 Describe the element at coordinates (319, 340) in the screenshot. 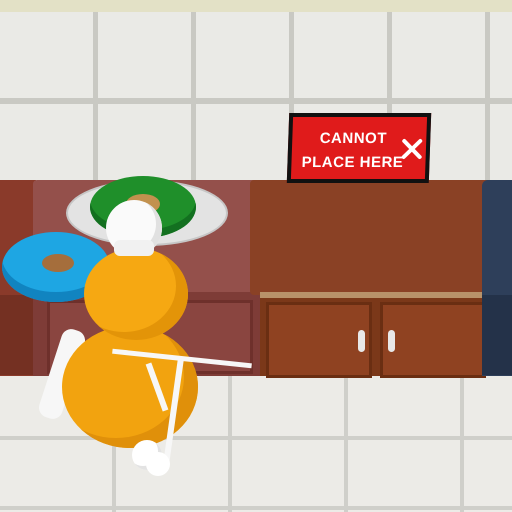

I see `cabinet-door-left` at that location.